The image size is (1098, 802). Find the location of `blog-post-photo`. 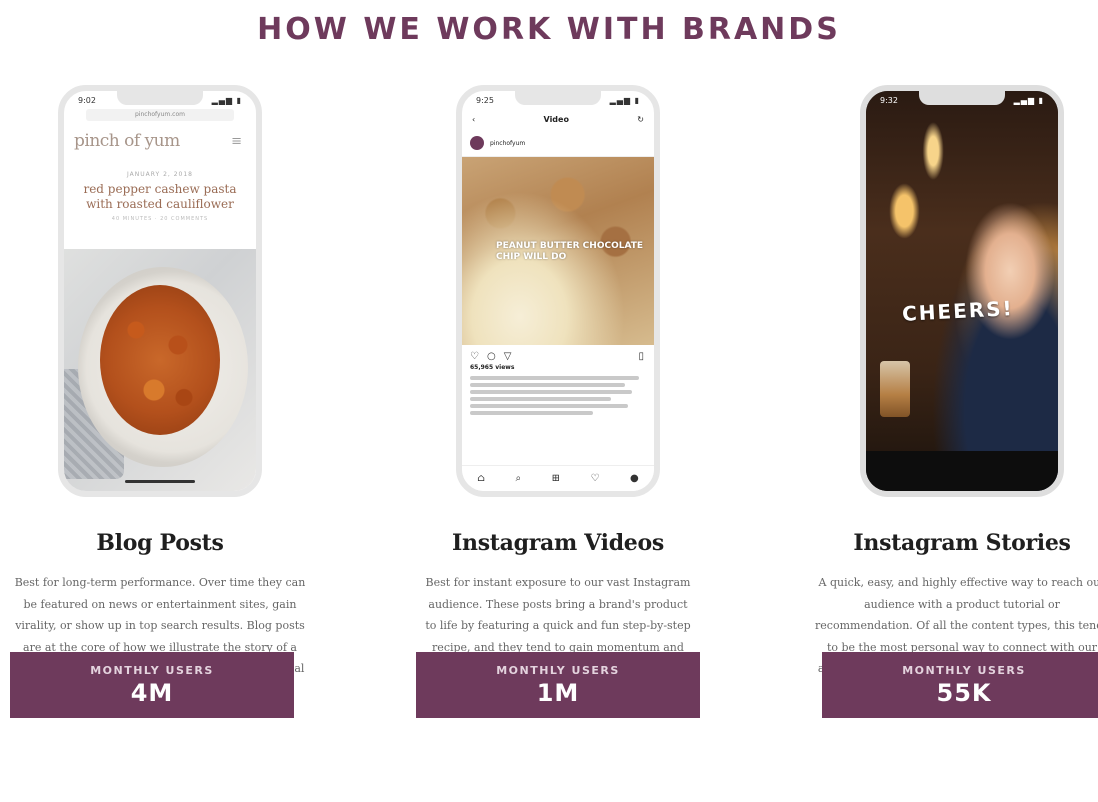

blog-post-photo is located at coordinates (160, 370).